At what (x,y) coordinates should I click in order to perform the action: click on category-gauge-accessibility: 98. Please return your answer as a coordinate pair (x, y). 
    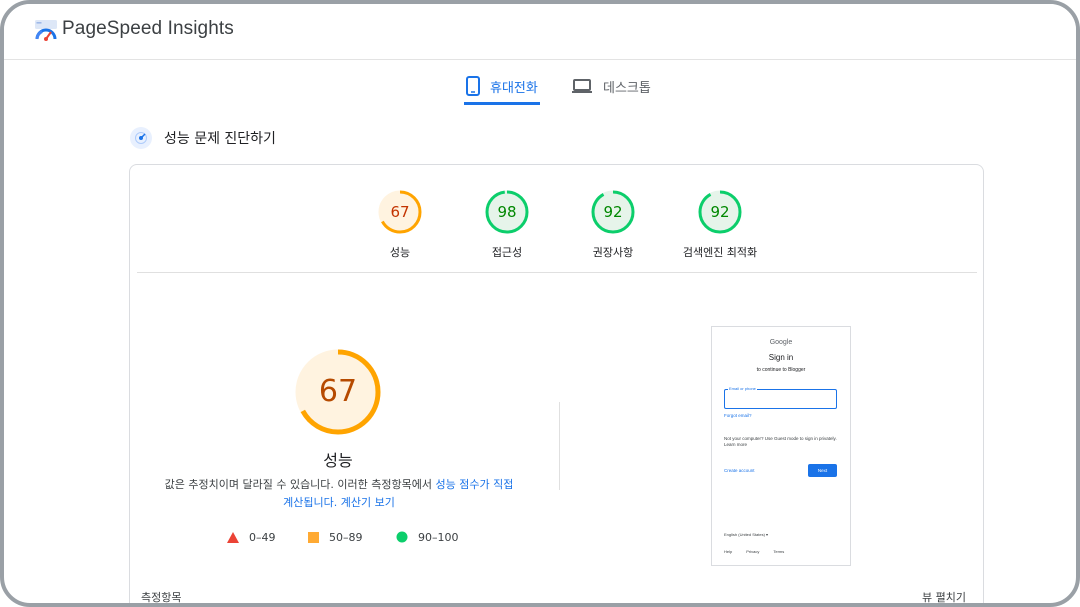
    Looking at the image, I should click on (507, 212).